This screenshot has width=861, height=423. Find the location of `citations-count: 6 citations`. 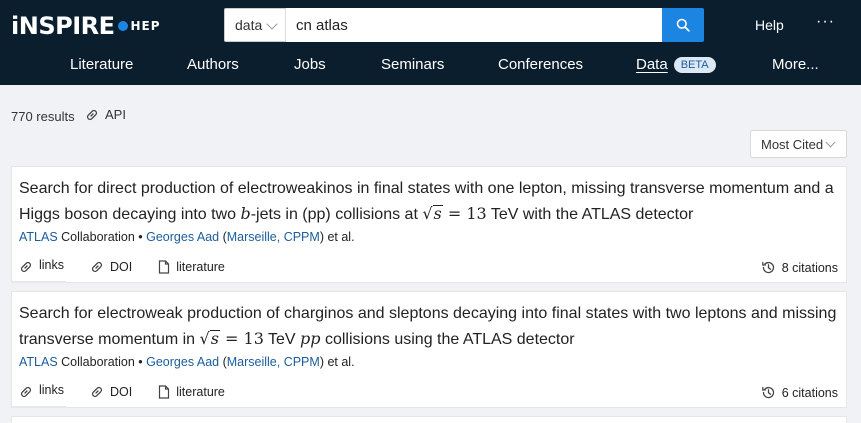

citations-count: 6 citations is located at coordinates (809, 392).